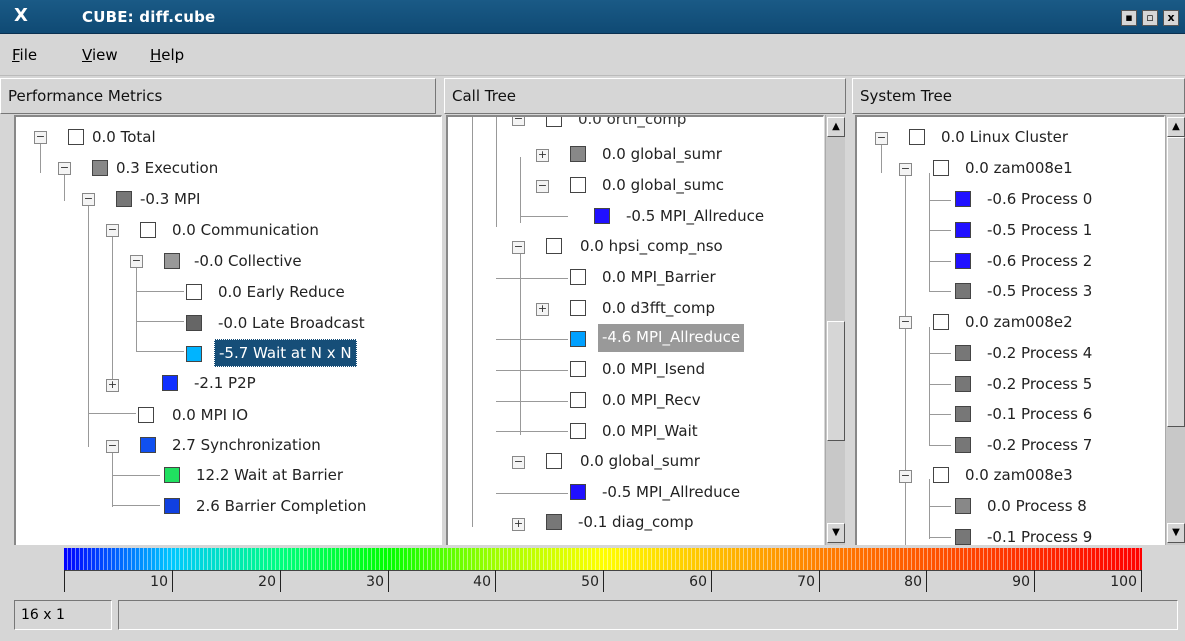  Describe the element at coordinates (1039, 445) in the screenshot. I see `tree-item-process-7: -0.2 Process 7` at that location.